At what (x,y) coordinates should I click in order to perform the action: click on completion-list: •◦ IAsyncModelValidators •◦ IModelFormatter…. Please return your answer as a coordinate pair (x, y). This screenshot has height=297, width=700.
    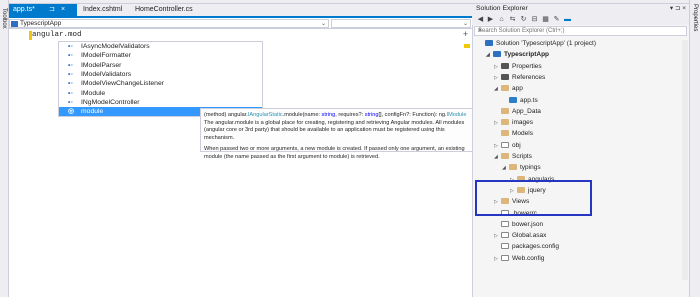
    Looking at the image, I should click on (160, 79).